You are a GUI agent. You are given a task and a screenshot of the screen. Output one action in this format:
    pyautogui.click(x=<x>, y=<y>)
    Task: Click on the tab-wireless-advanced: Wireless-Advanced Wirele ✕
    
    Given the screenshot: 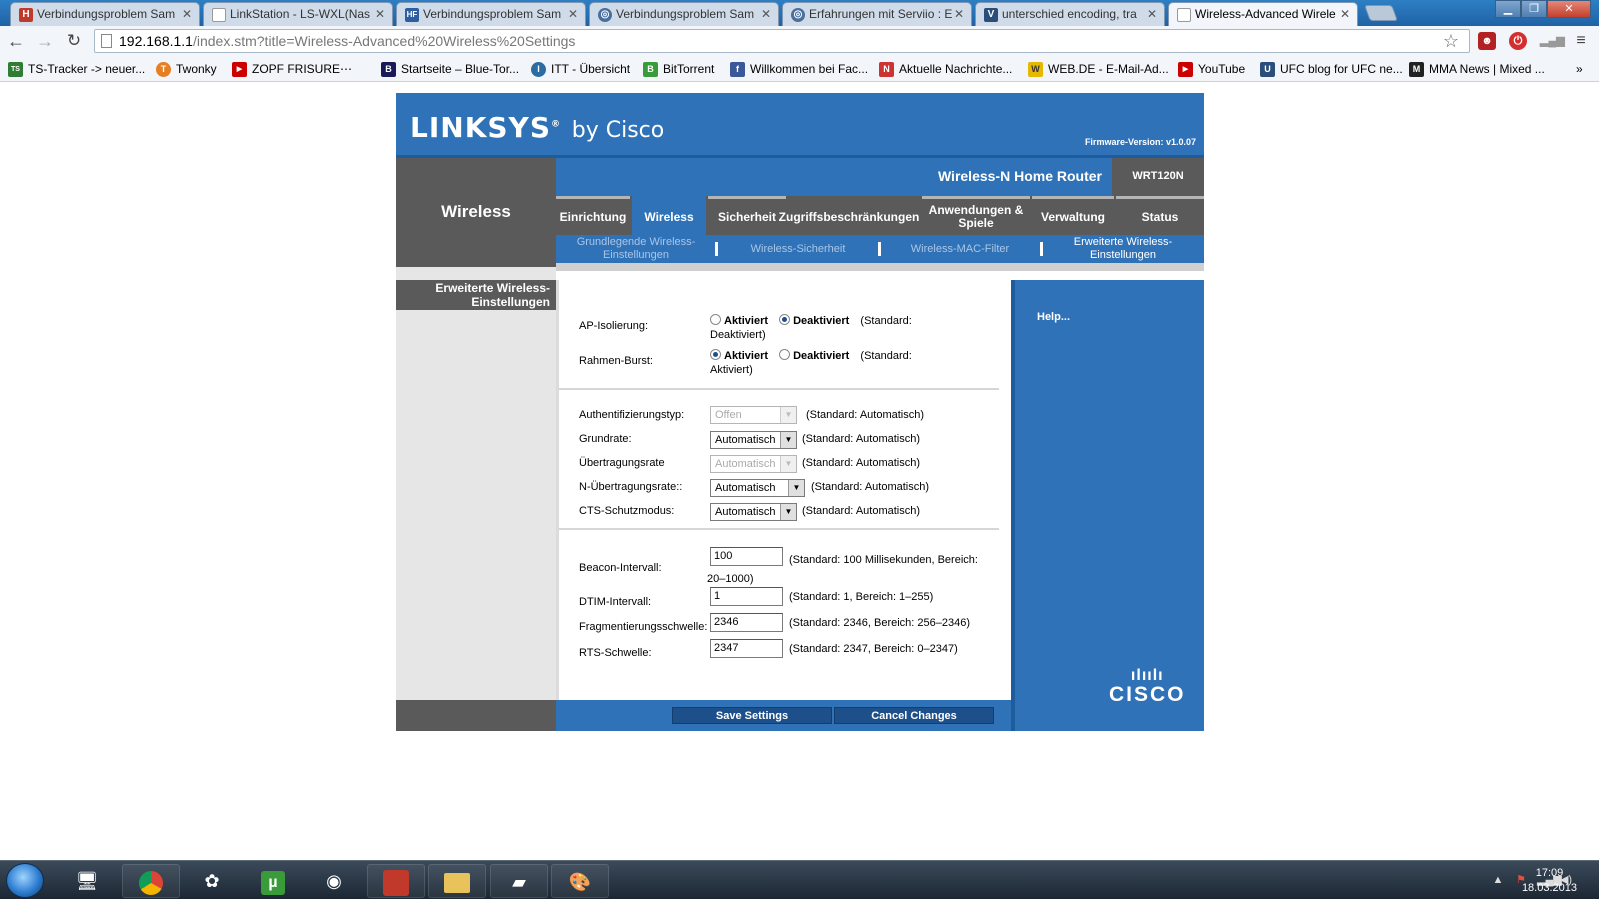 What is the action you would take?
    pyautogui.click(x=1263, y=14)
    